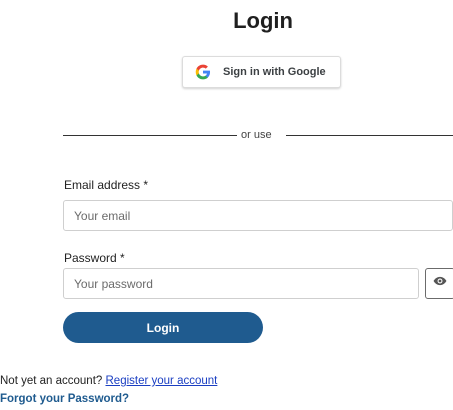  What do you see at coordinates (258, 215) in the screenshot?
I see `email-field` at bounding box center [258, 215].